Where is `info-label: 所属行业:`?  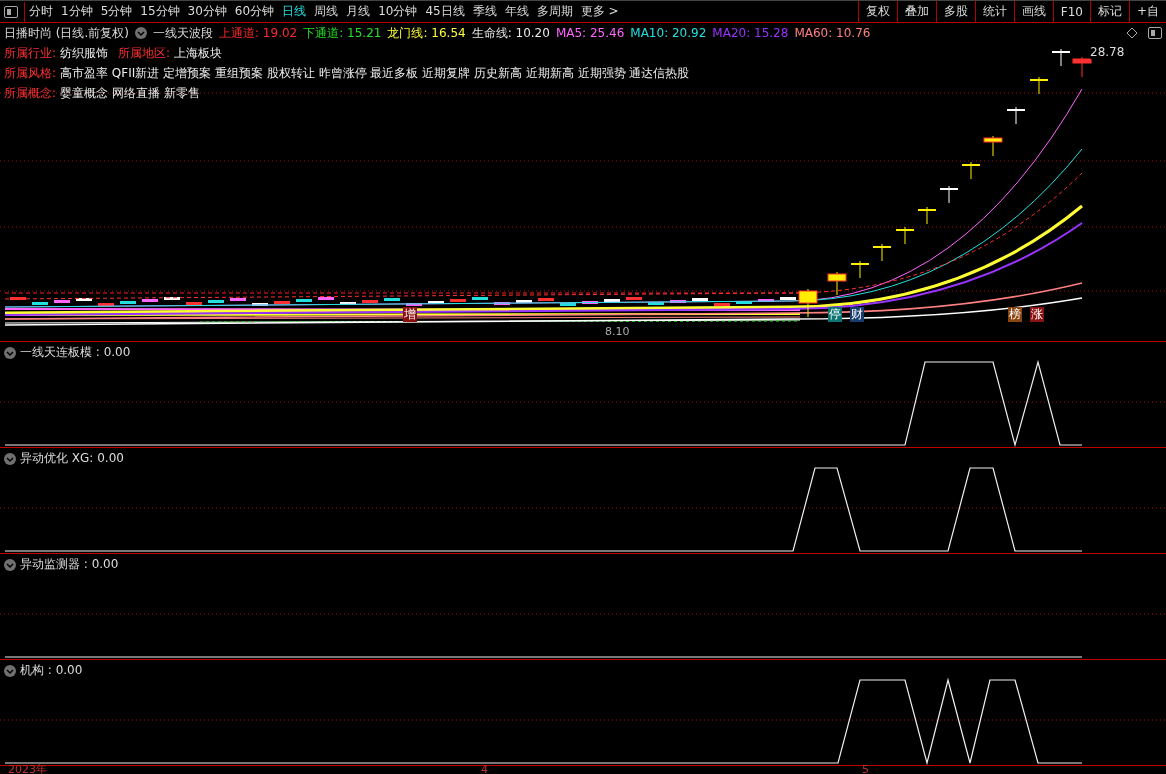
info-label: 所属行业: is located at coordinates (30, 53).